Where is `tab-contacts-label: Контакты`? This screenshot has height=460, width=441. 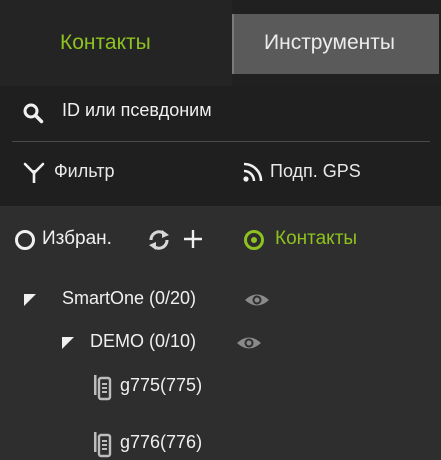 tab-contacts-label: Контакты is located at coordinates (105, 42).